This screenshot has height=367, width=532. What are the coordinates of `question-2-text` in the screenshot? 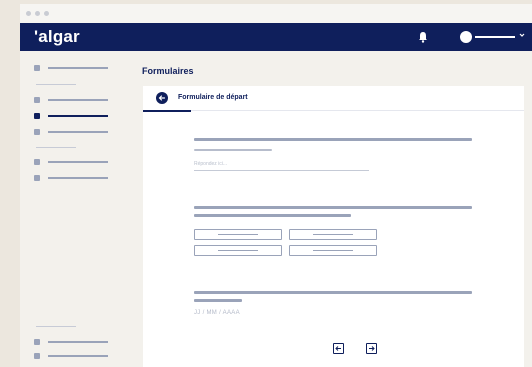 It's located at (333, 207).